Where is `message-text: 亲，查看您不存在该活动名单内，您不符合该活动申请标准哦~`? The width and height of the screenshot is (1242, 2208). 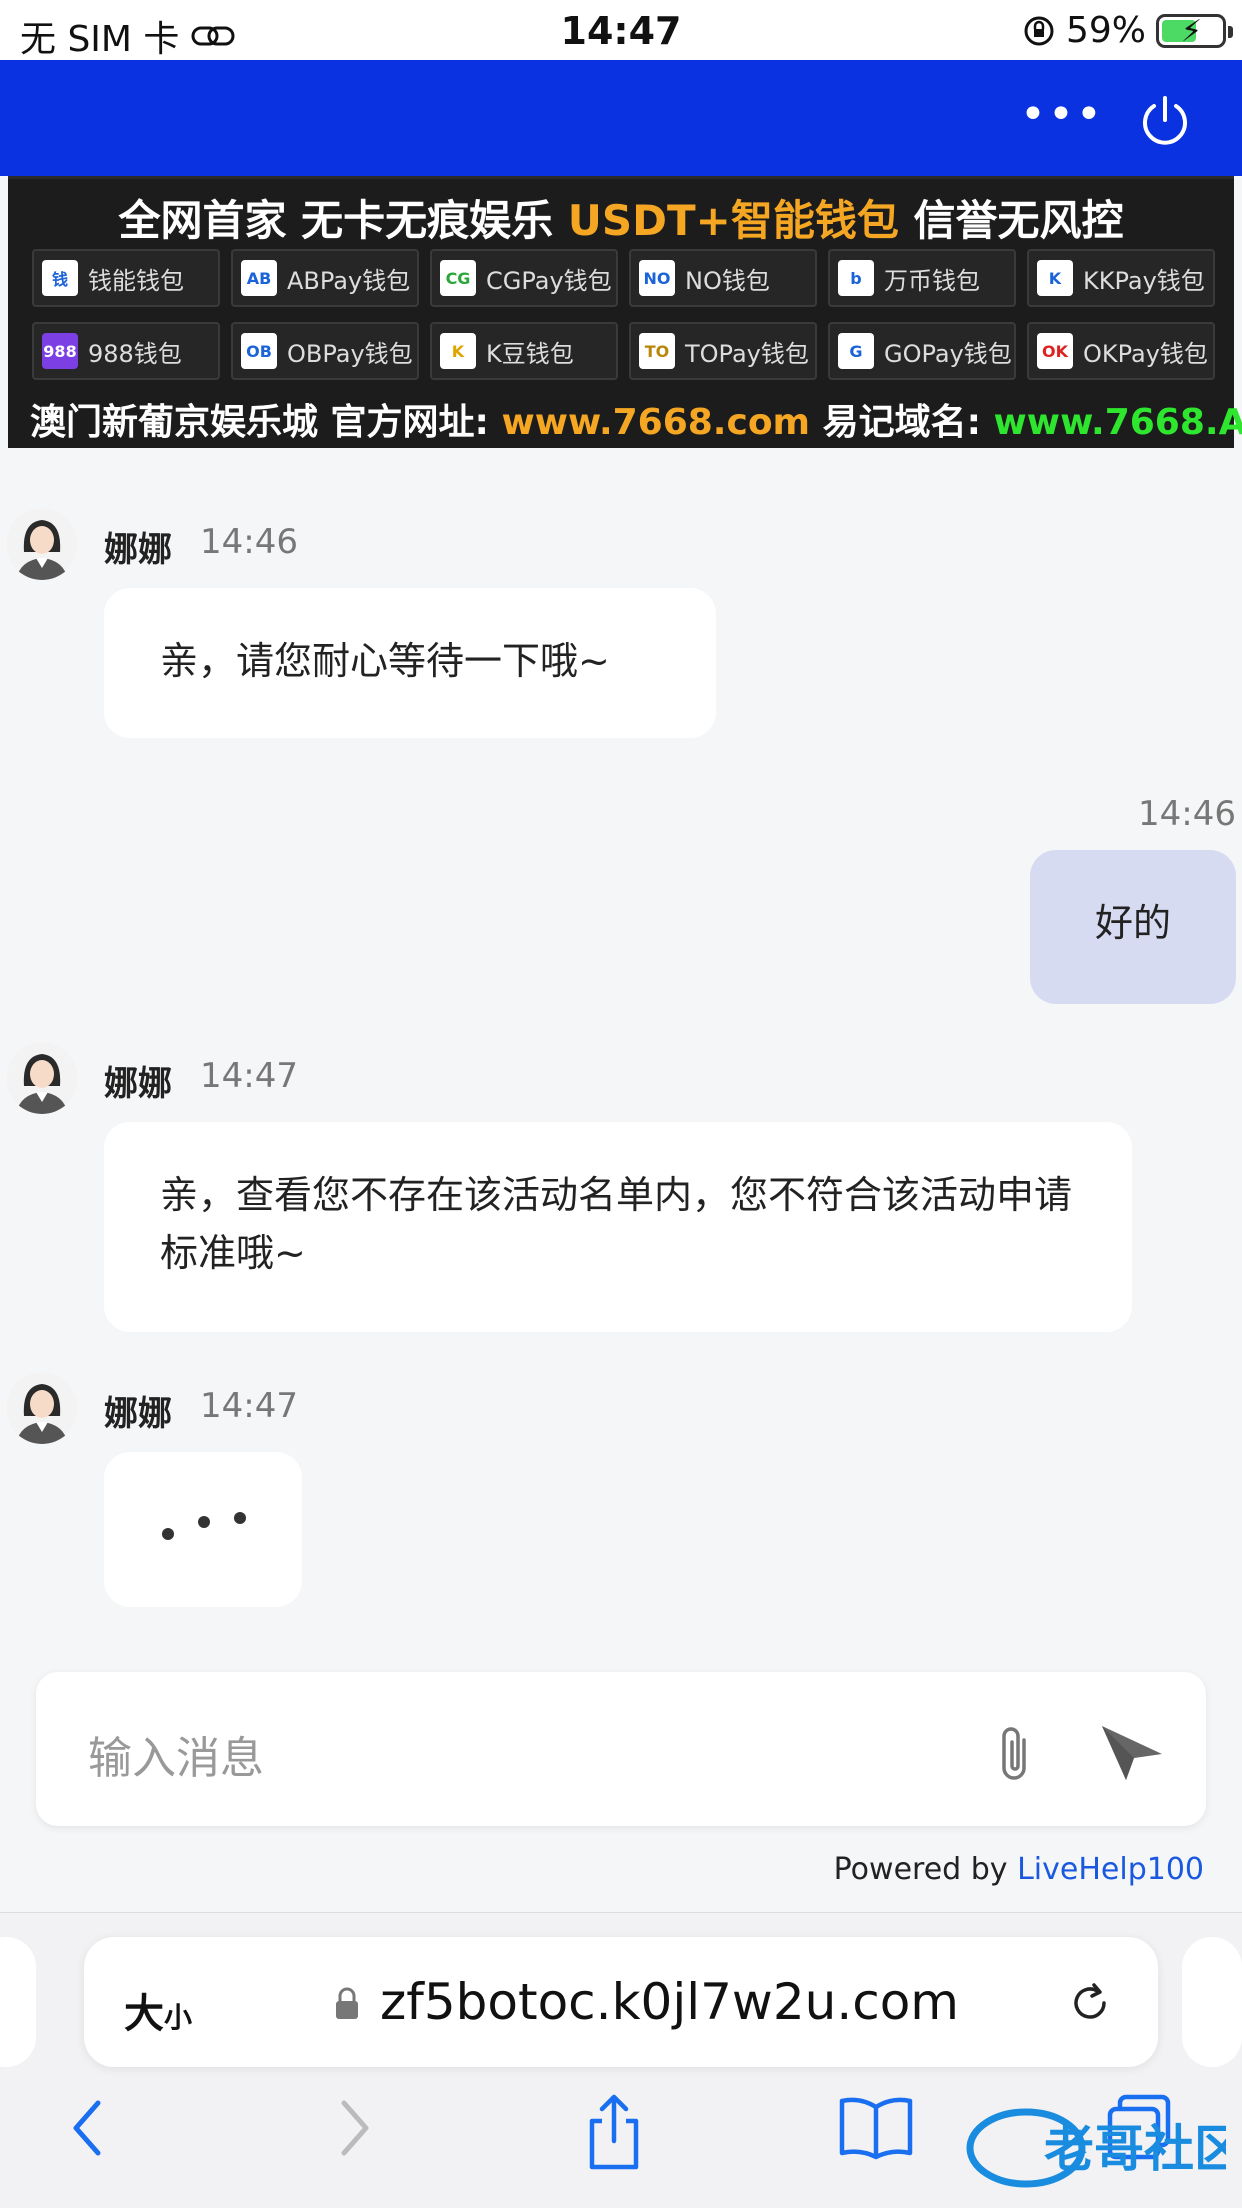
message-text: 亲，查看您不存在该活动名单内，您不符合该活动申请标准哦~ is located at coordinates (616, 1224).